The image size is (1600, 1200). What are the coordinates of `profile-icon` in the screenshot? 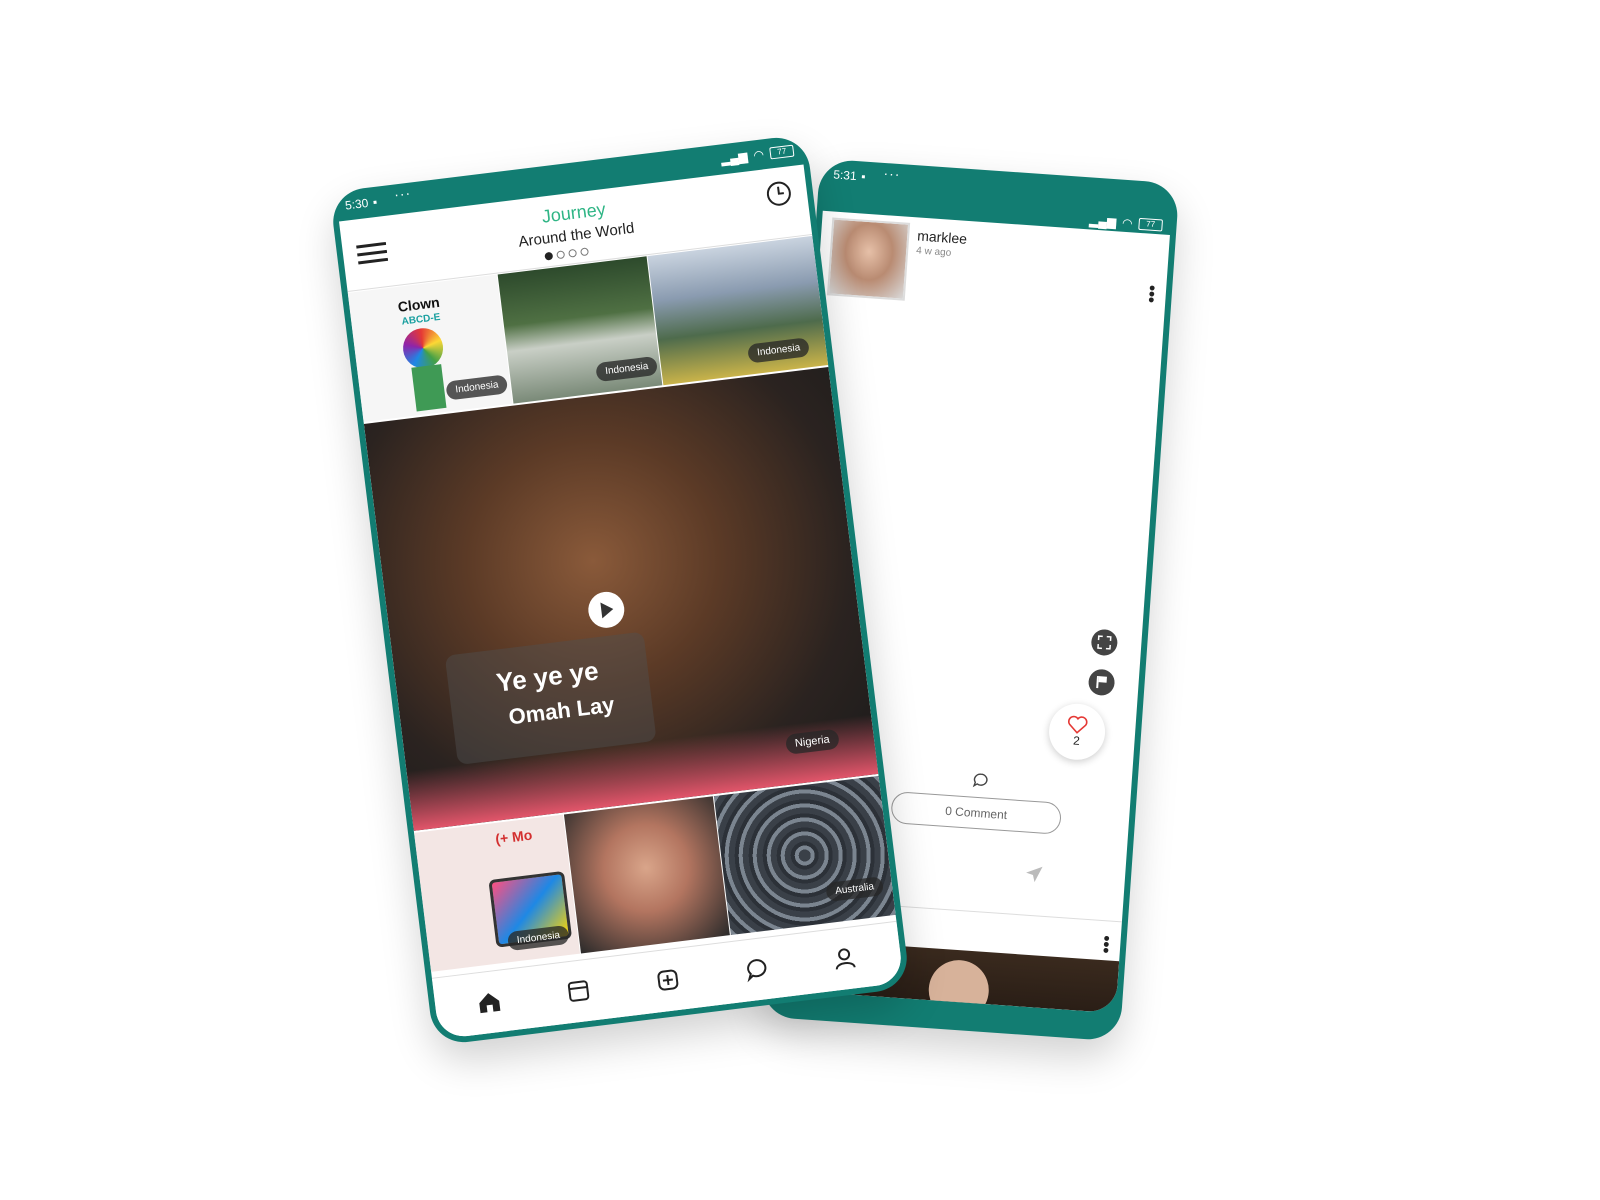 It's located at (844, 958).